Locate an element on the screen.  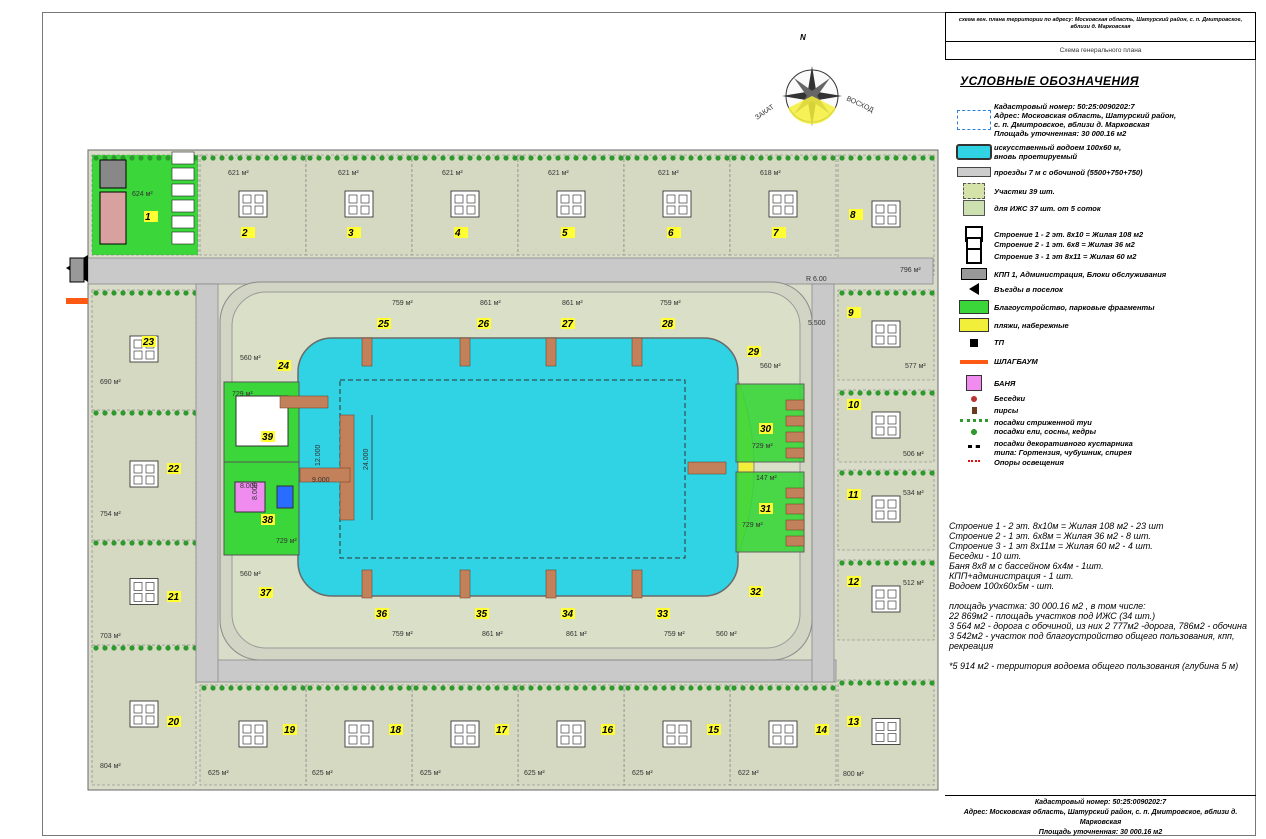
legend-item: проезды 7 м с обочиной (5500+750+750) is located at coordinates (1050, 172).